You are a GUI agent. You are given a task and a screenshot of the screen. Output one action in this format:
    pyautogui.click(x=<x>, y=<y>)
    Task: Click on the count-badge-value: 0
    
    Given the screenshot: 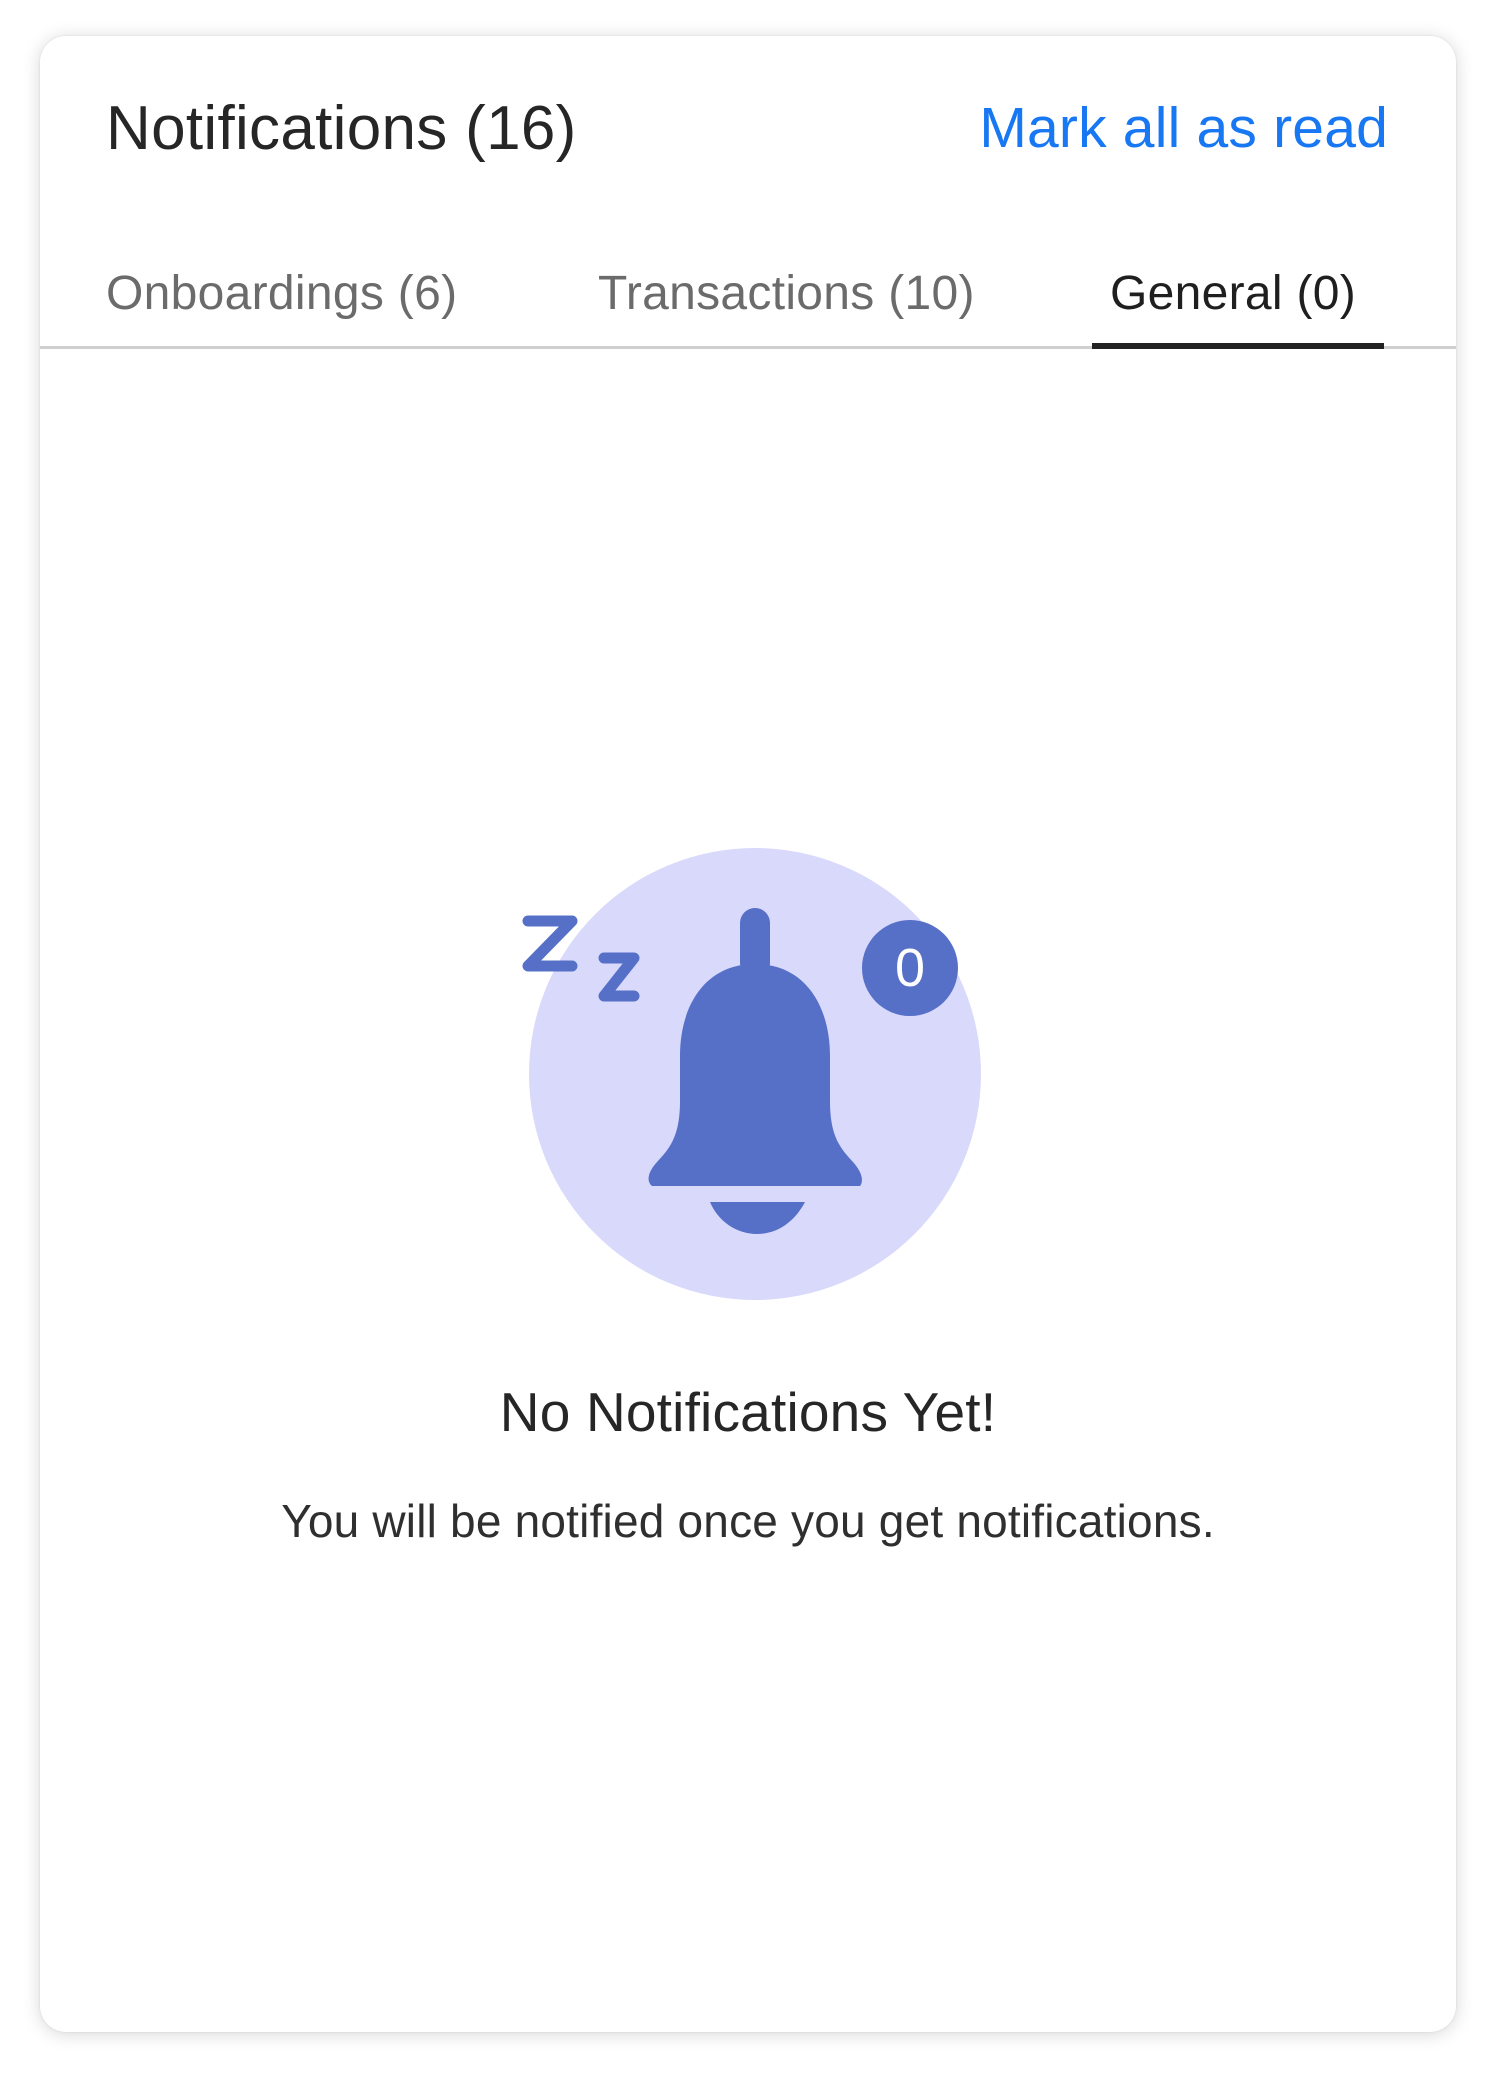 What is the action you would take?
    pyautogui.click(x=910, y=968)
    